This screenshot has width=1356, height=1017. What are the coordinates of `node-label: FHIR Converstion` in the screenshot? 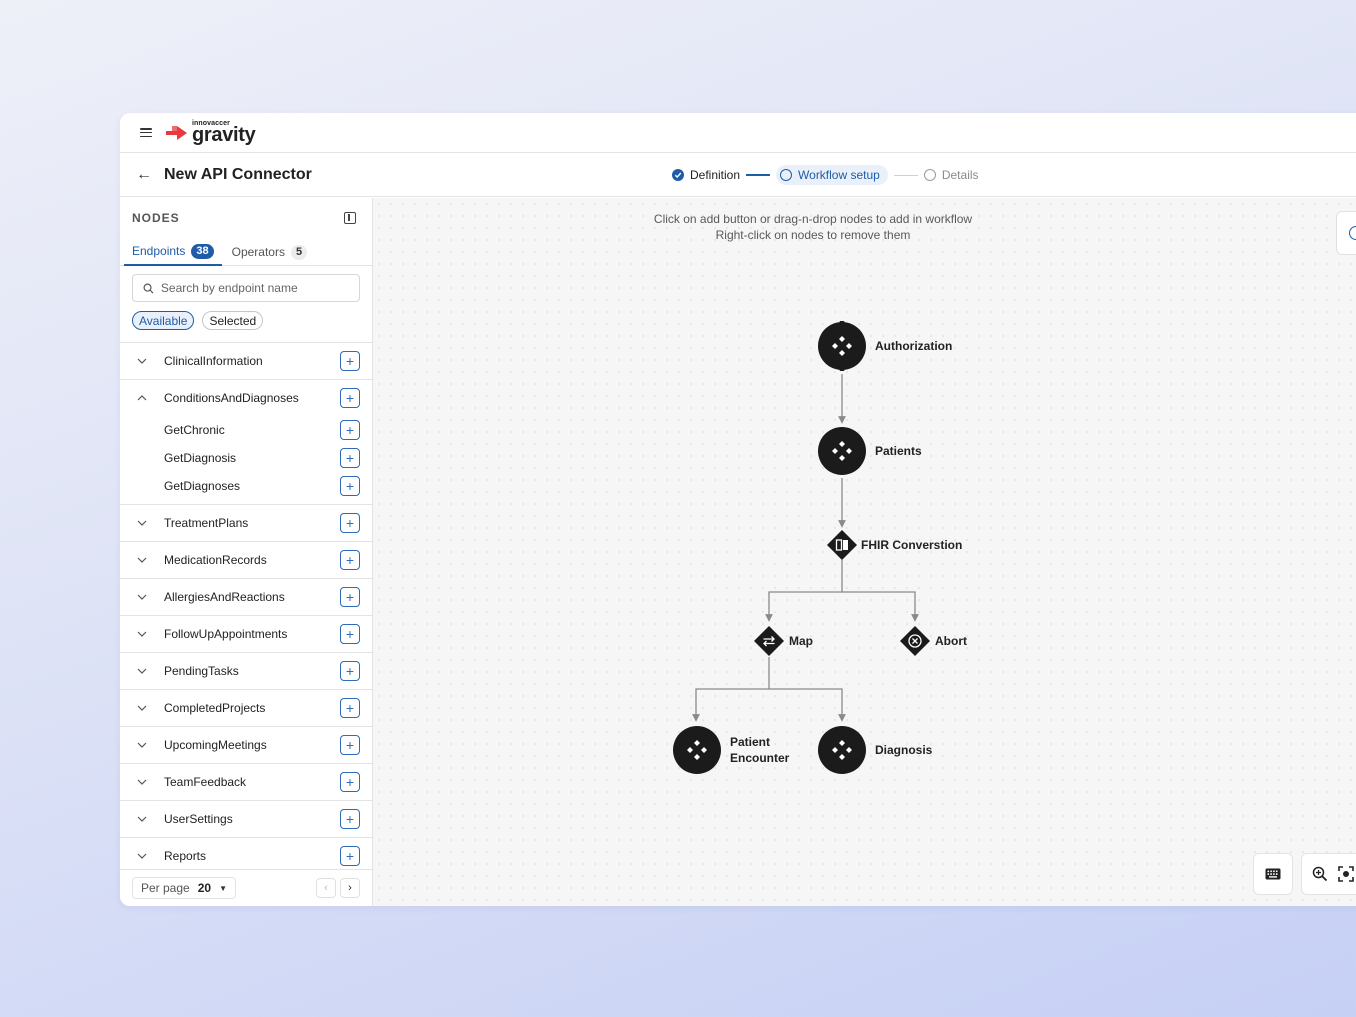 It's located at (912, 545).